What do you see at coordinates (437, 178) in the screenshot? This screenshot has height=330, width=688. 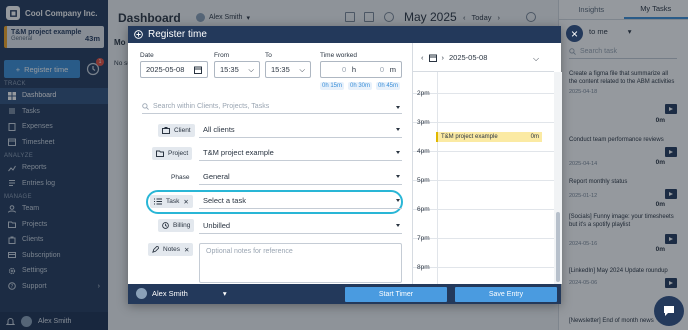 I see `time-gutter-line` at bounding box center [437, 178].